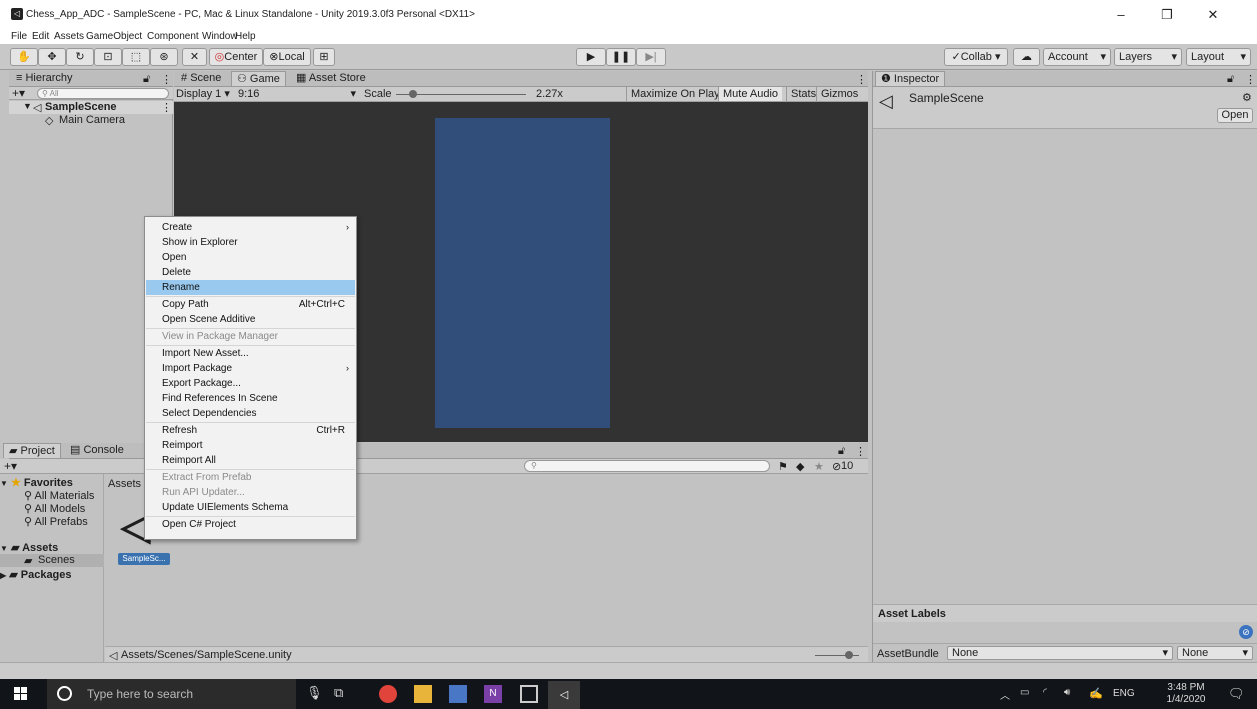 Image resolution: width=1257 pixels, height=709 pixels. I want to click on favorite-item: ⚲ All Prefabs, so click(56, 521).